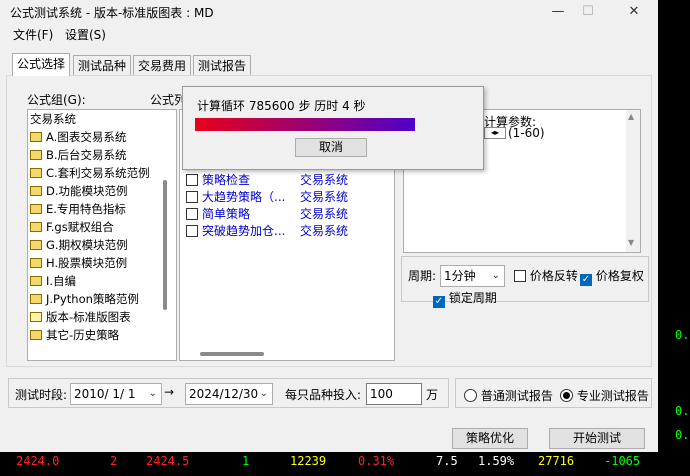  Describe the element at coordinates (168, 100) in the screenshot. I see `formula-list-label: 公式列` at that location.